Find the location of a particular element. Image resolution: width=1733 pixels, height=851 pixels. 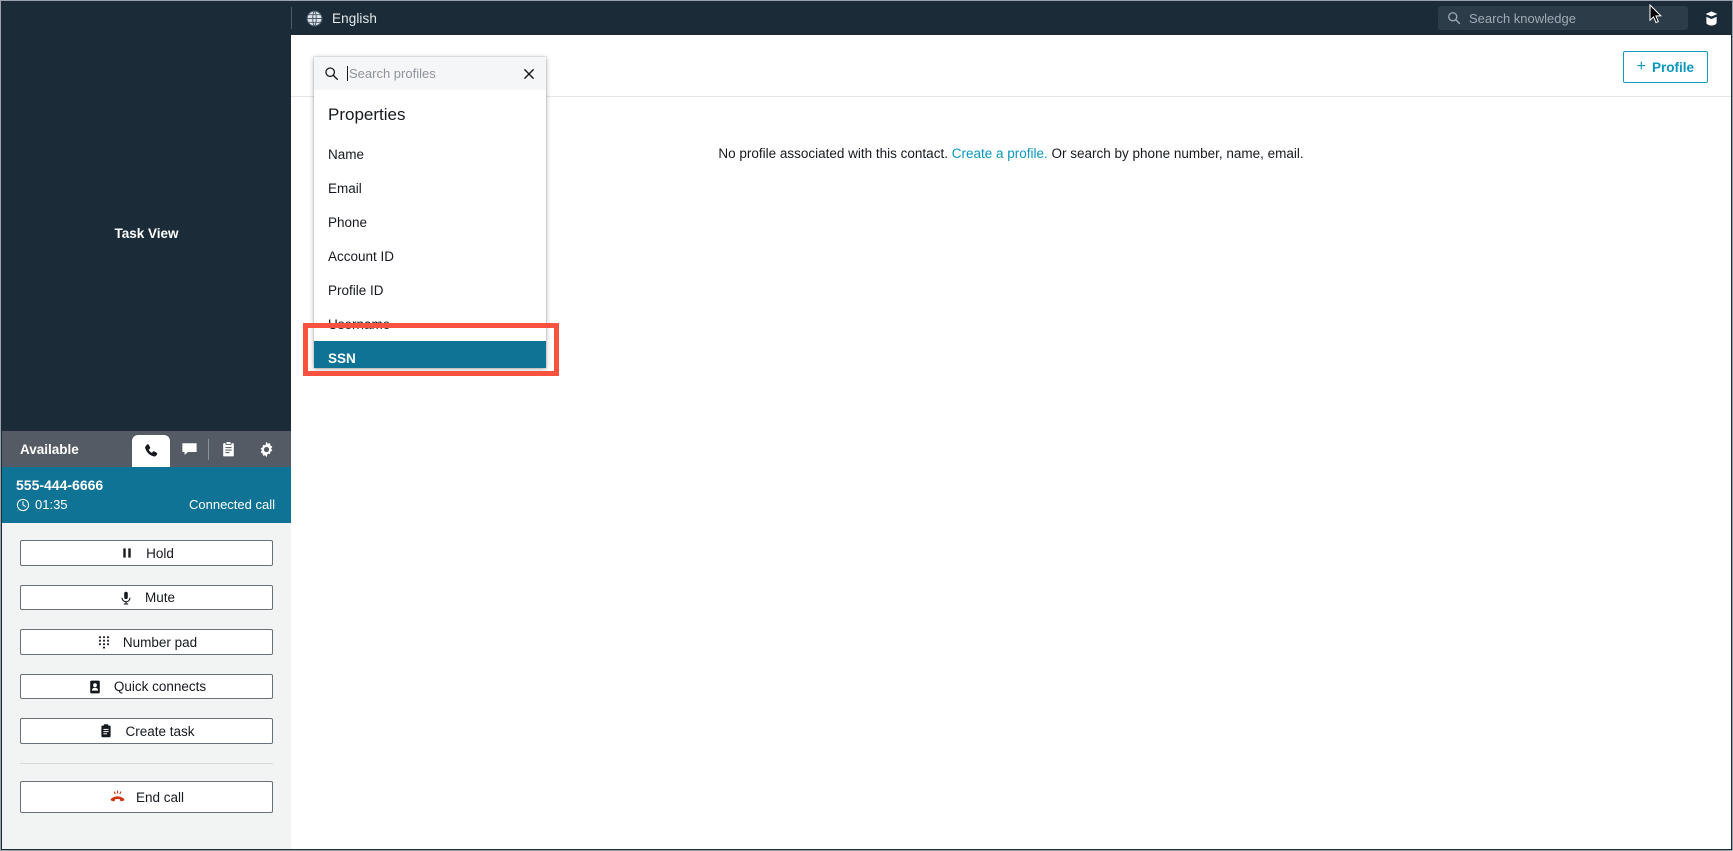

task-view-area: Task View is located at coordinates (146, 233).